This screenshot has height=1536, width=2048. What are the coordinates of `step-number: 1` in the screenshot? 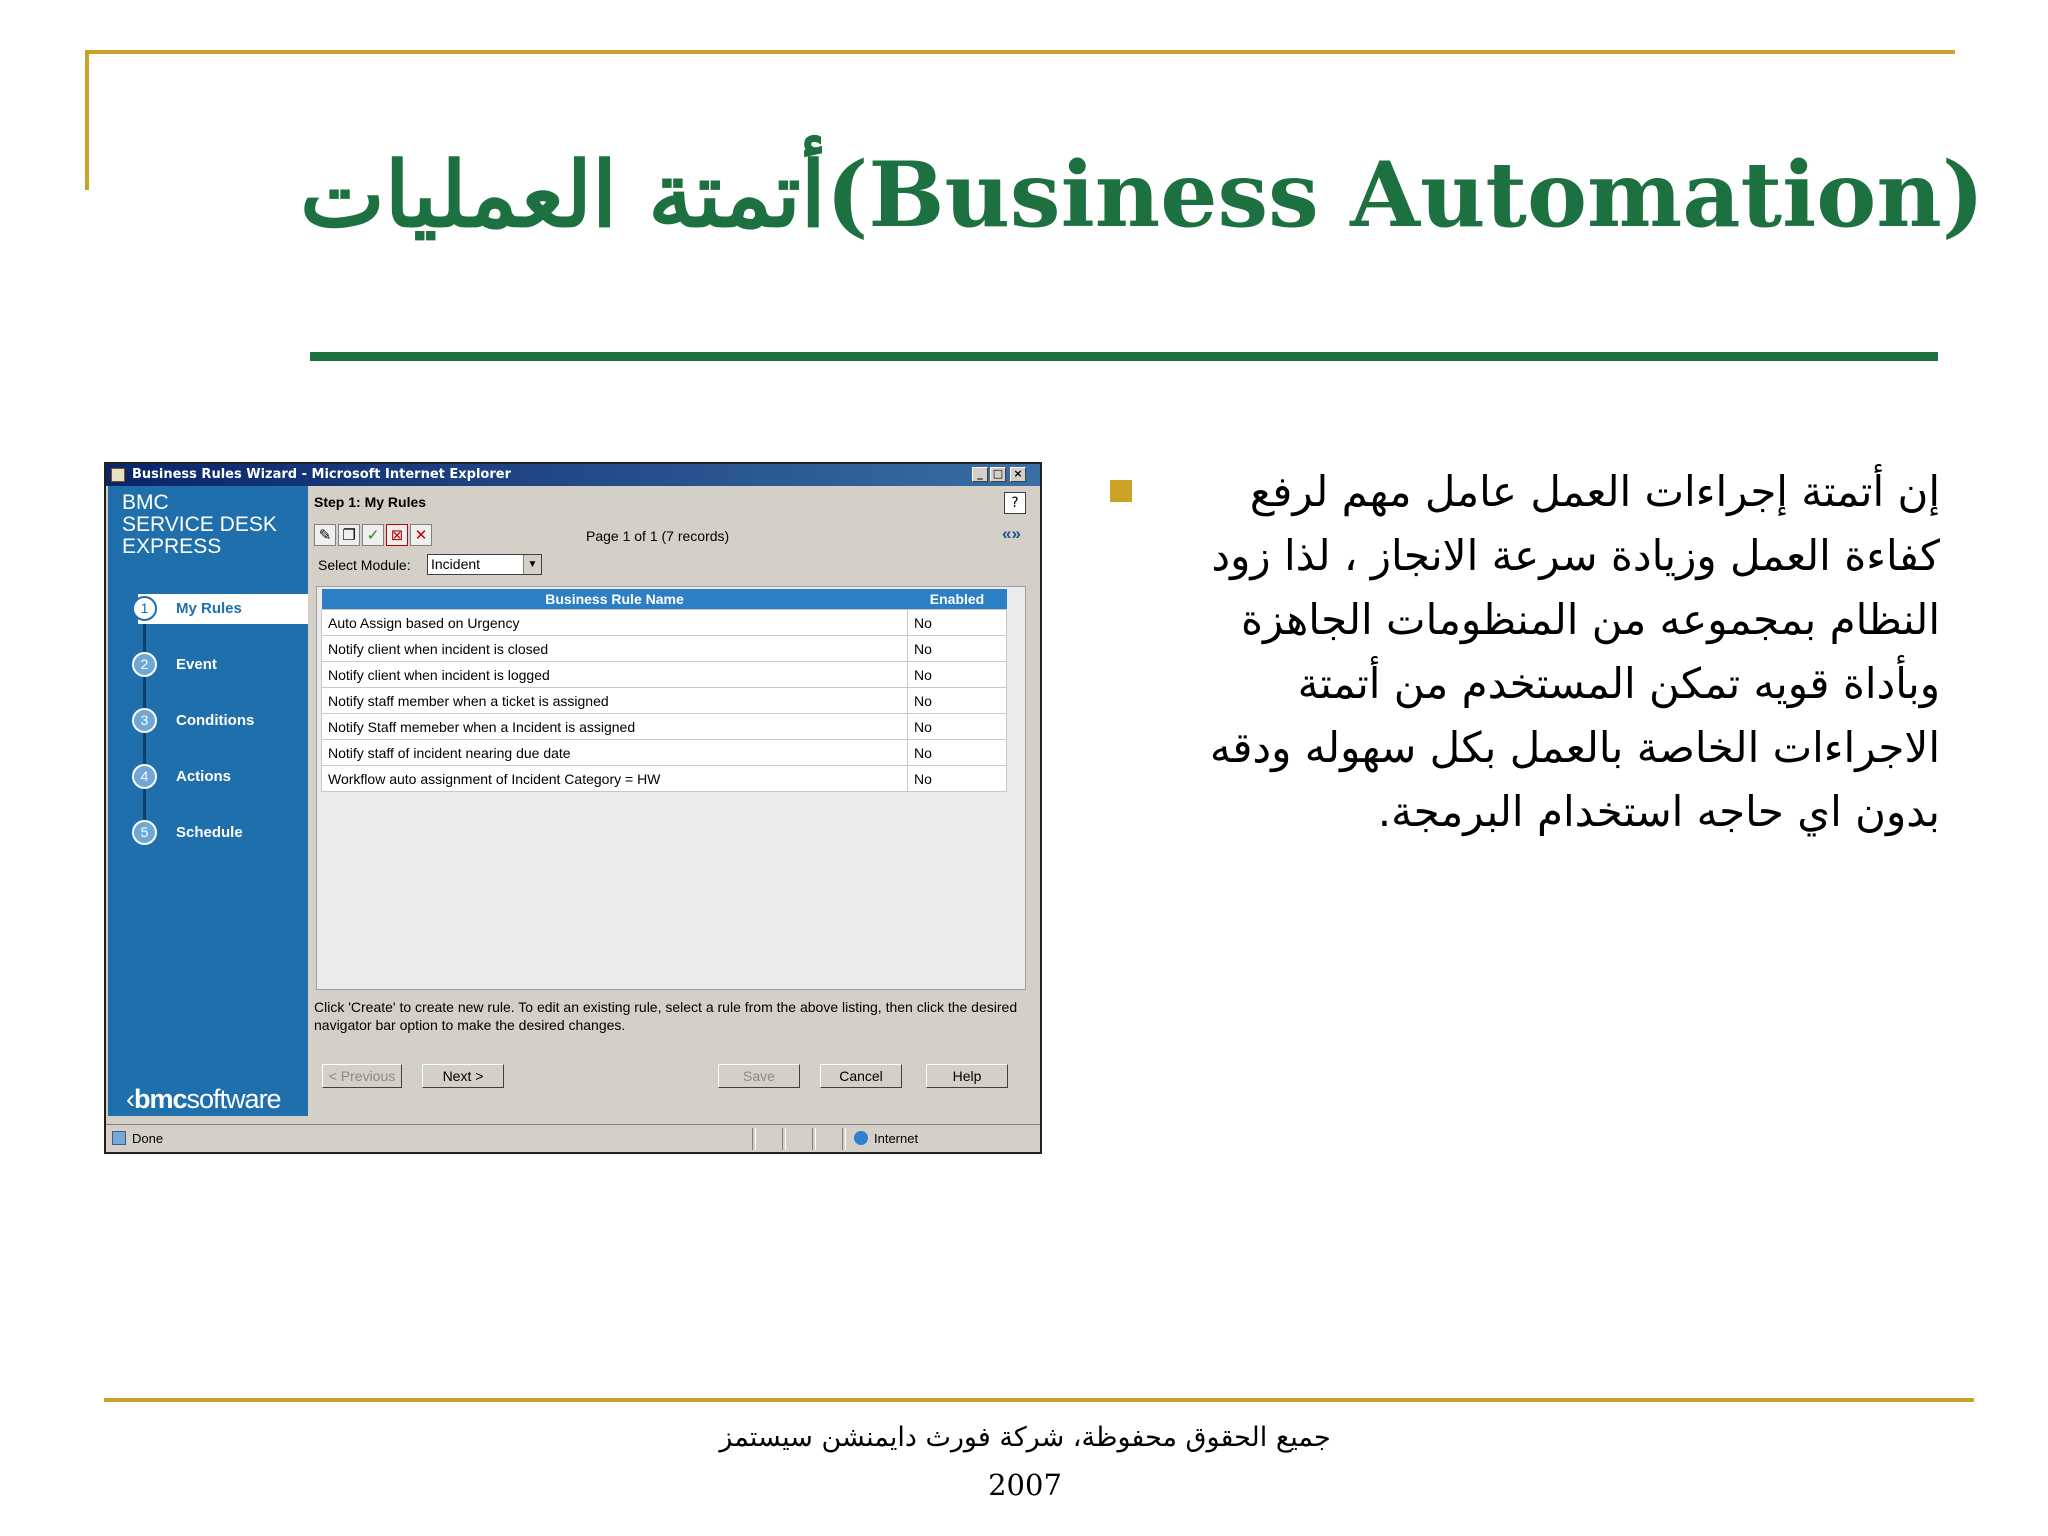 It's located at (144, 608).